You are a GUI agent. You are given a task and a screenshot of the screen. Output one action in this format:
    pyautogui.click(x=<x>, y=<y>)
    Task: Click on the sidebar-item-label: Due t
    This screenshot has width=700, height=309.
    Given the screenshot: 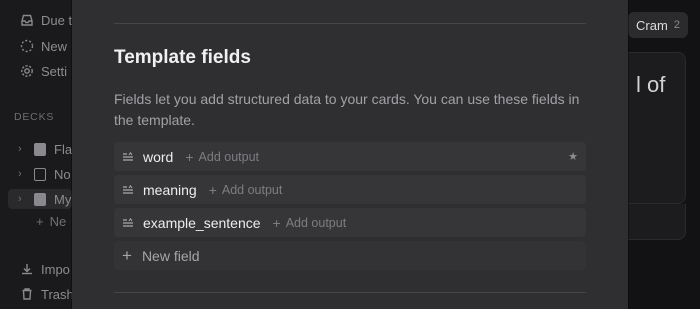 What is the action you would take?
    pyautogui.click(x=57, y=20)
    